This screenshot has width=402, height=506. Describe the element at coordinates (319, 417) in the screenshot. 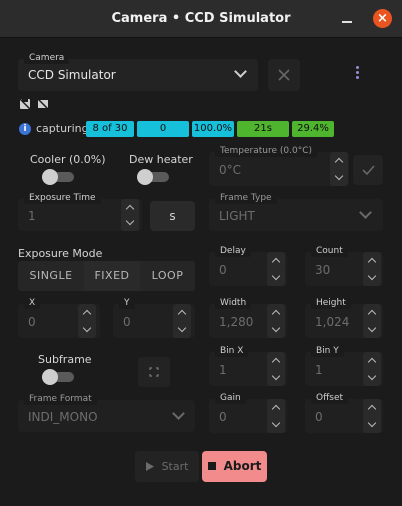

I see `offset-value: 0` at that location.